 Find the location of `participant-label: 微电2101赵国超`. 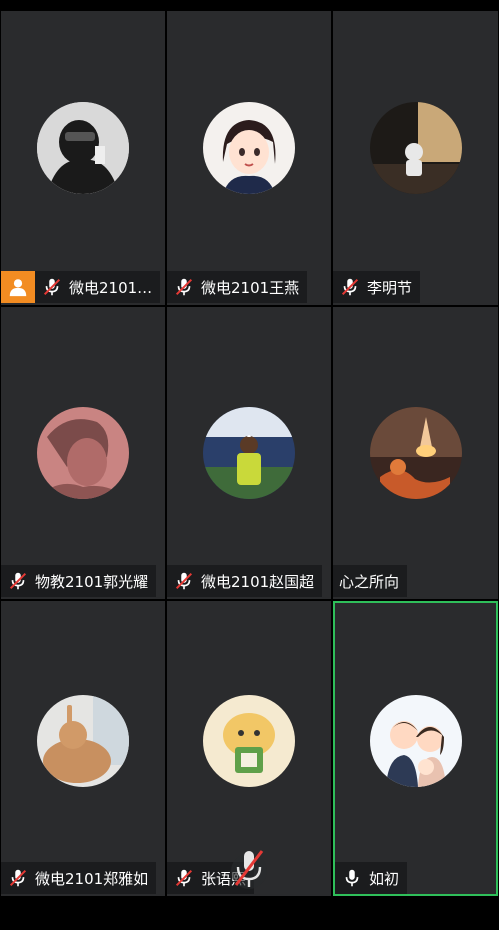

participant-label: 微电2101赵国超 is located at coordinates (245, 581).